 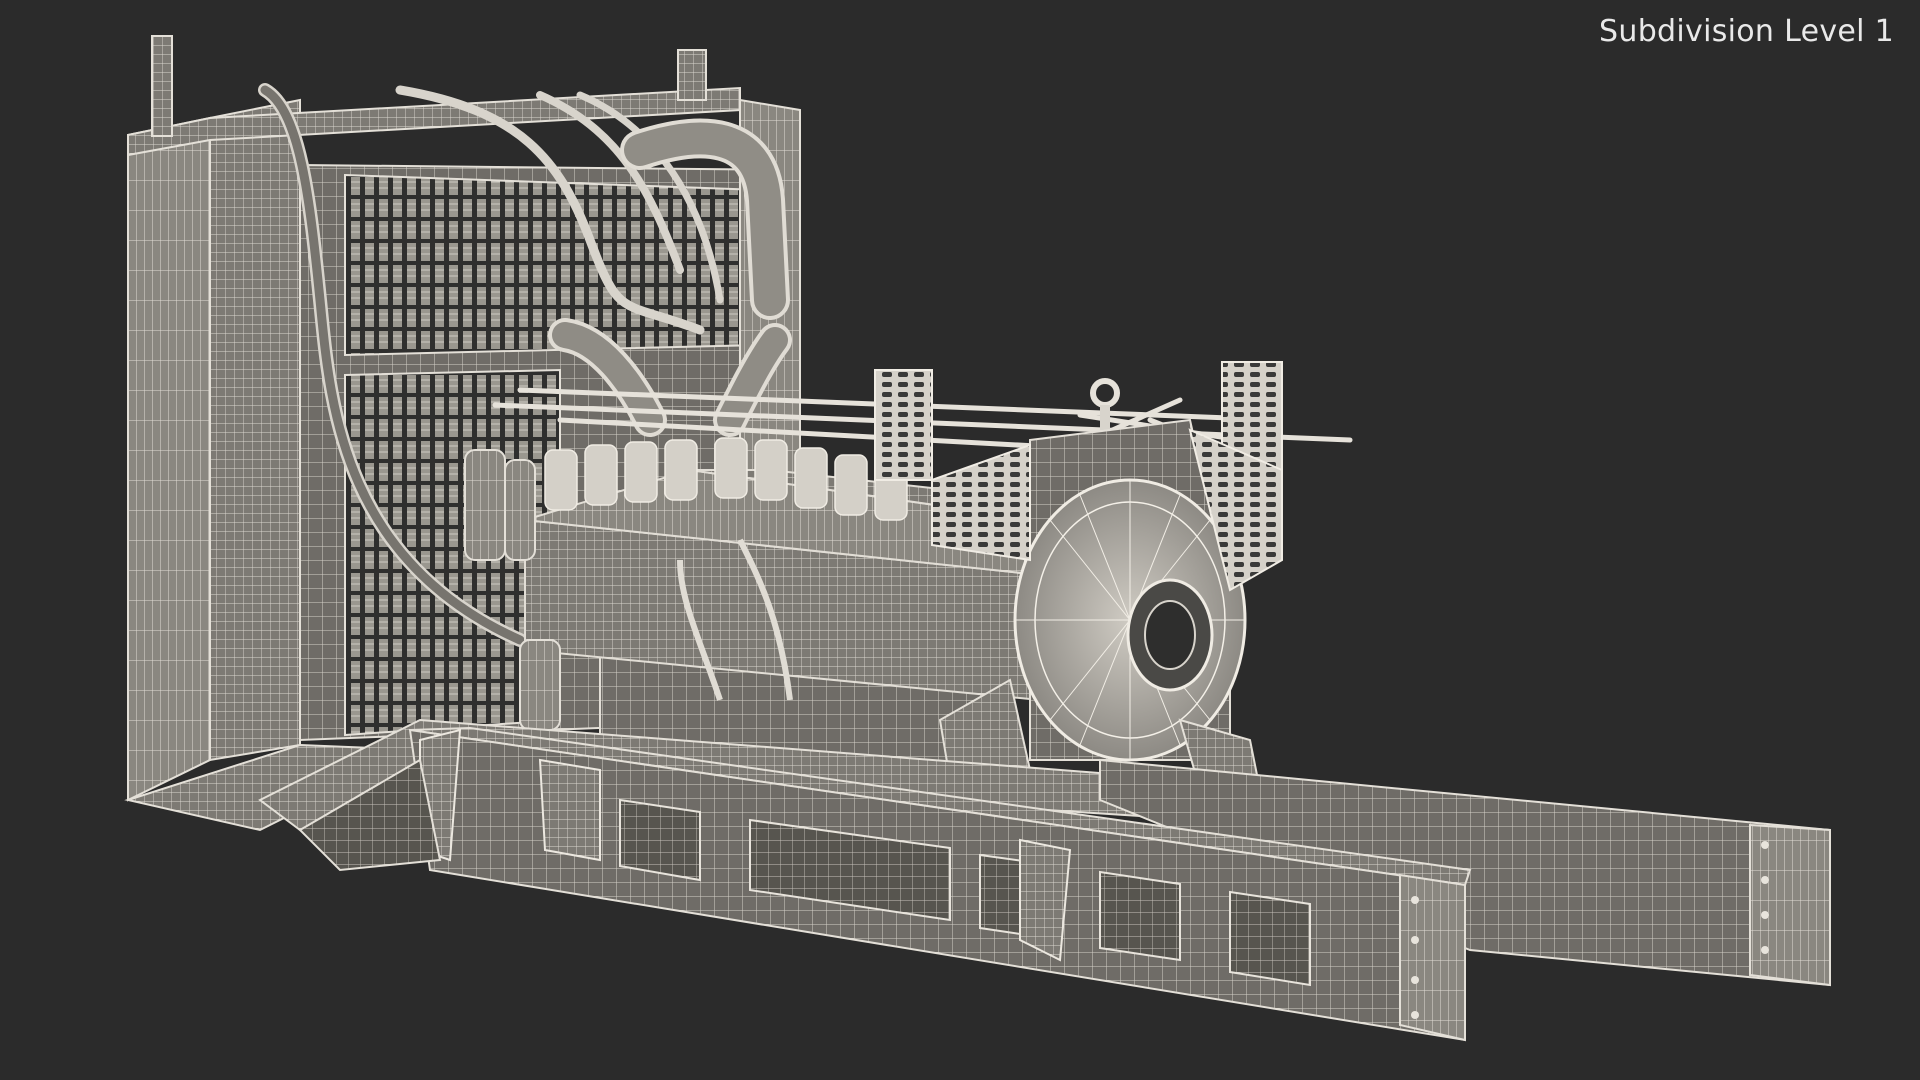 I want to click on subdivision-level-label: Subdivision Level 1, so click(x=1746, y=31).